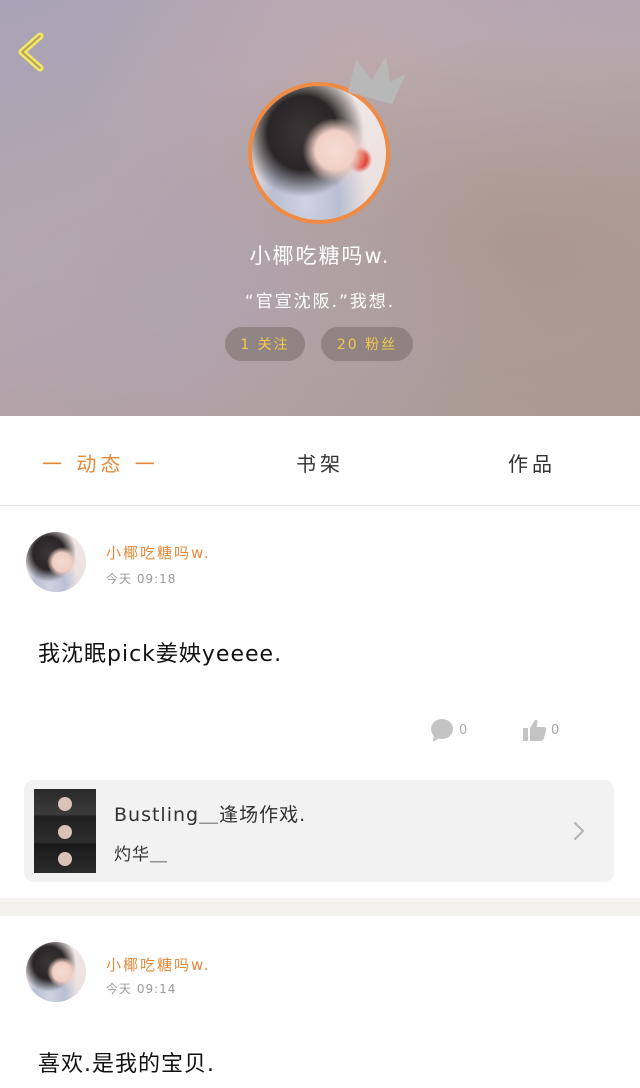 Image resolution: width=640 pixels, height=1088 pixels. I want to click on shared-book-card: Bustling＿逢场作戏. 灼华＿, so click(319, 831).